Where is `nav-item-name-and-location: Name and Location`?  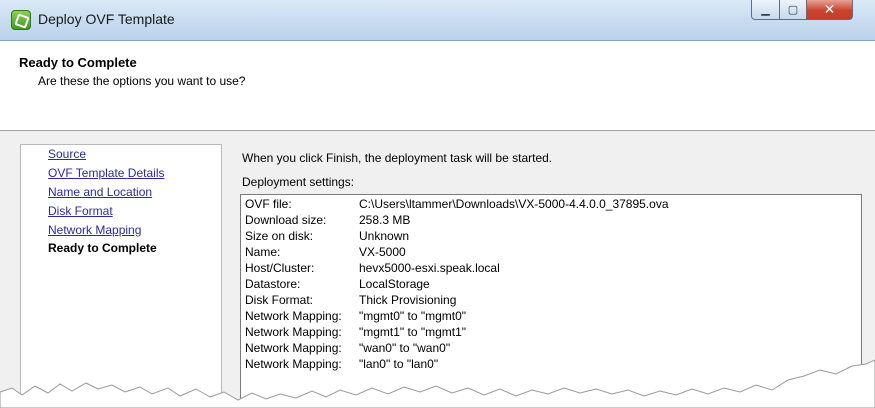 nav-item-name-and-location: Name and Location is located at coordinates (100, 192).